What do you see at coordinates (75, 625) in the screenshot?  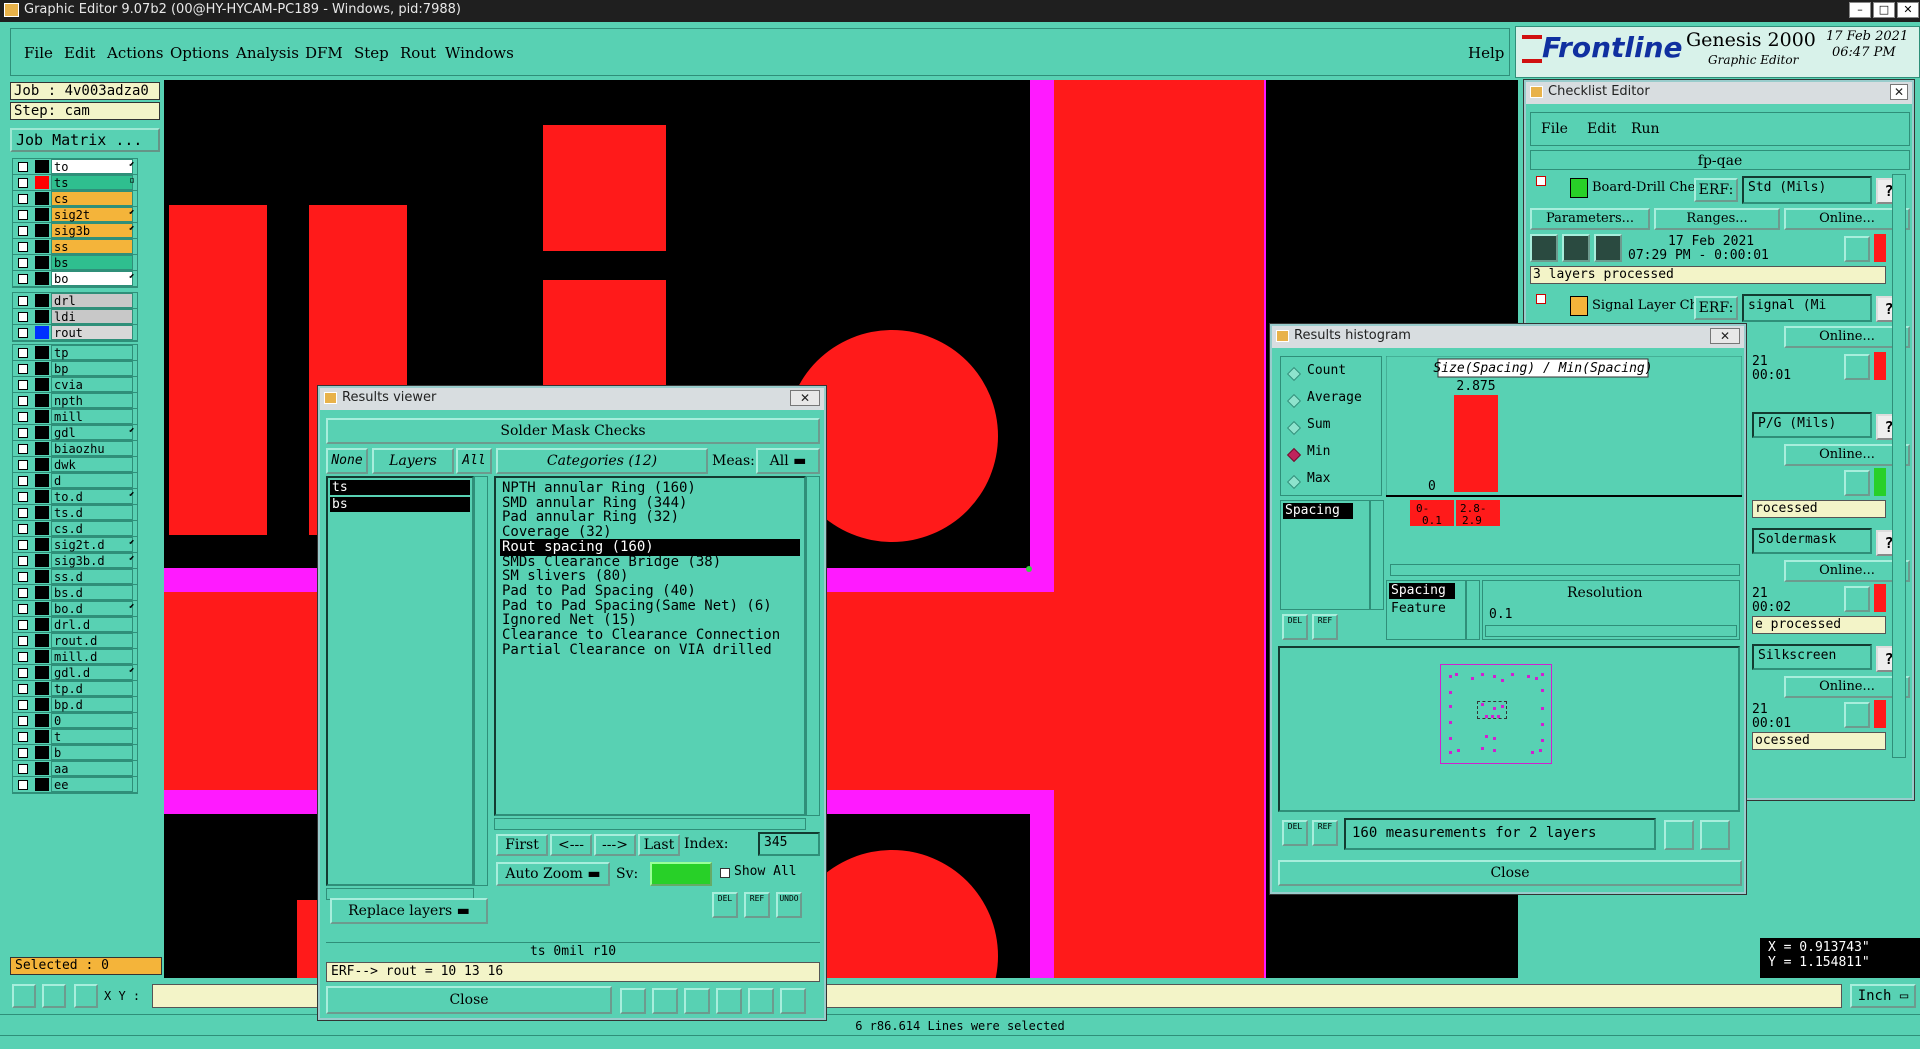 I see `layer-row-drl.d: drl.d` at bounding box center [75, 625].